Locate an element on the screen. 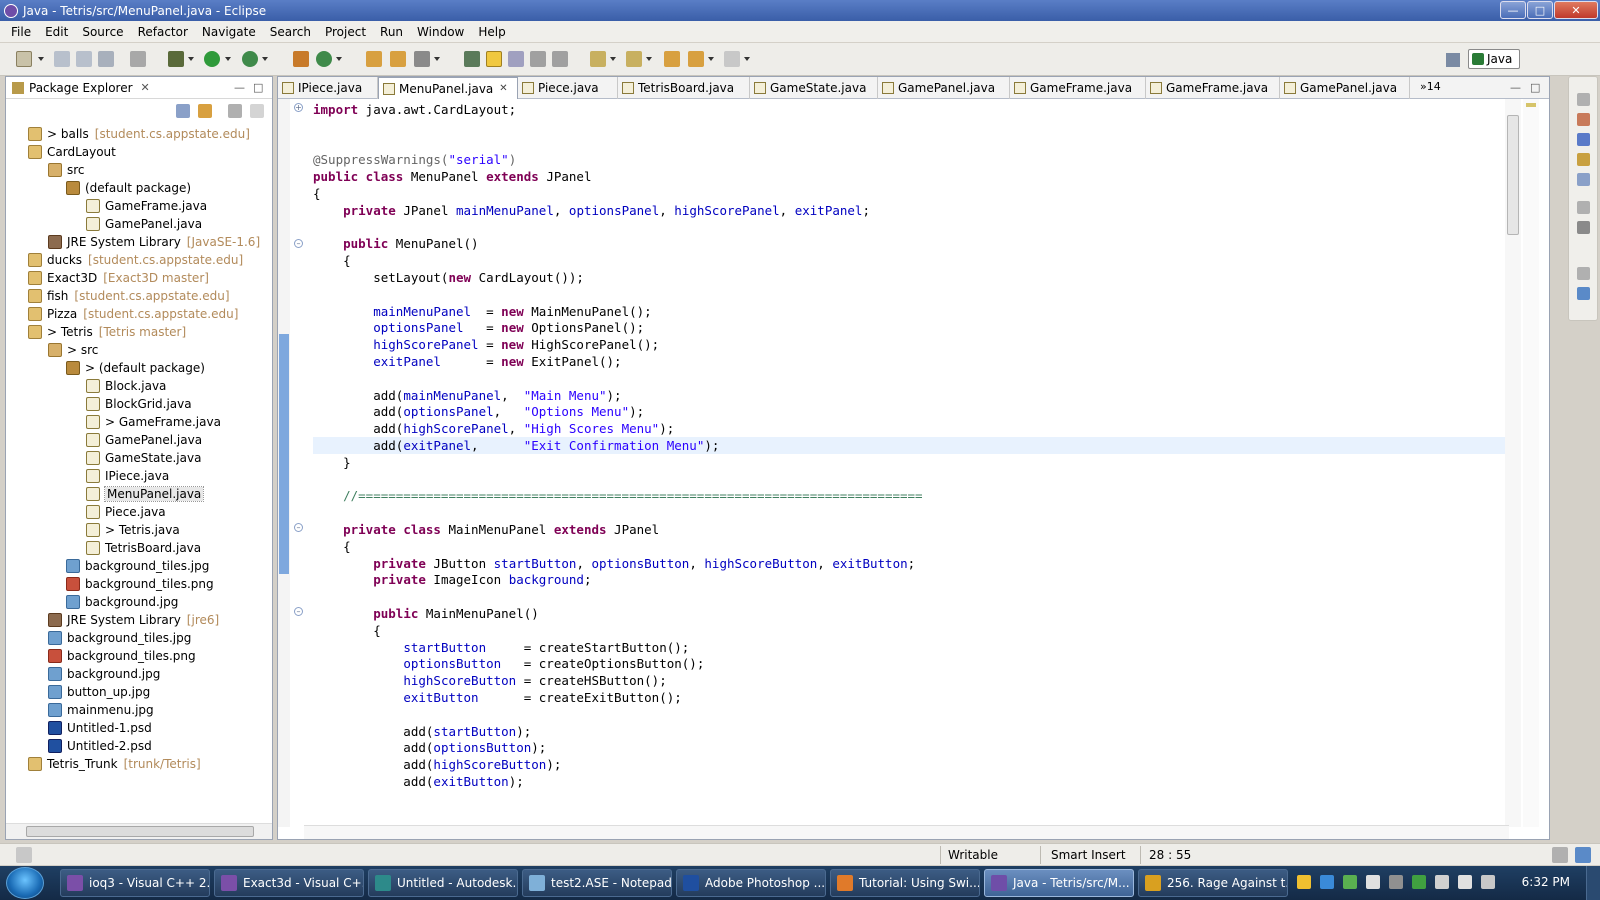 The height and width of the screenshot is (900, 1600). tree-item: > balls [student.cs.appstate.edu] is located at coordinates (139, 134).